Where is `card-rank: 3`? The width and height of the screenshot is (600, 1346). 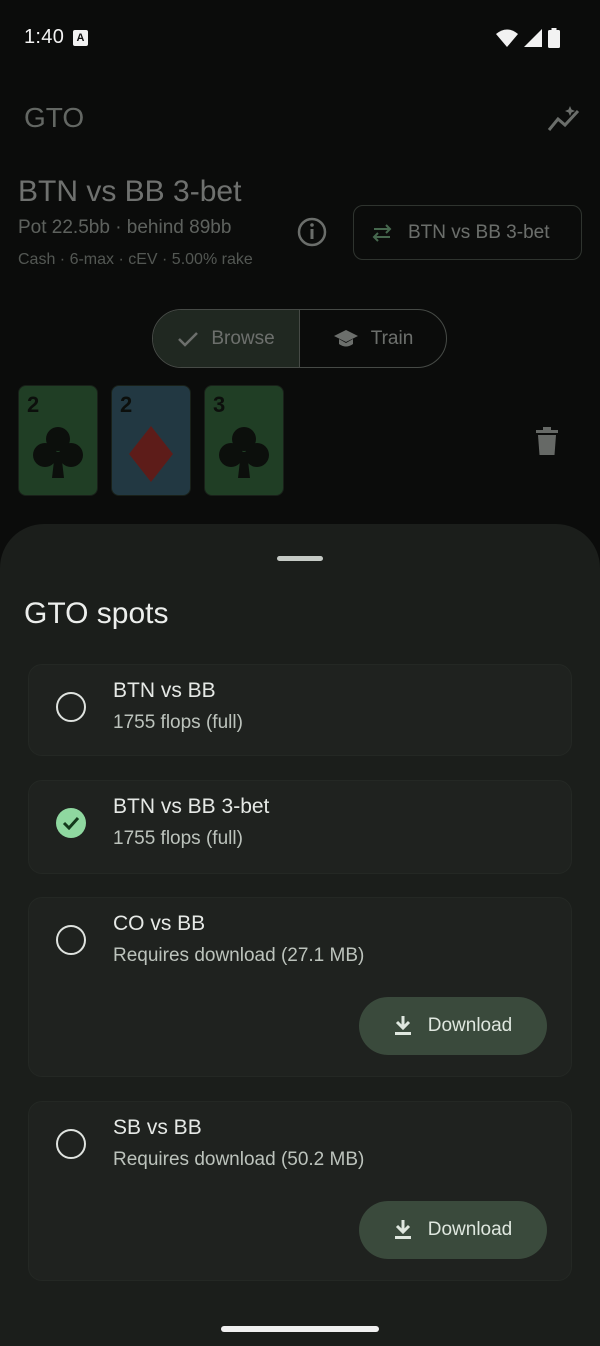
card-rank: 3 is located at coordinates (219, 404).